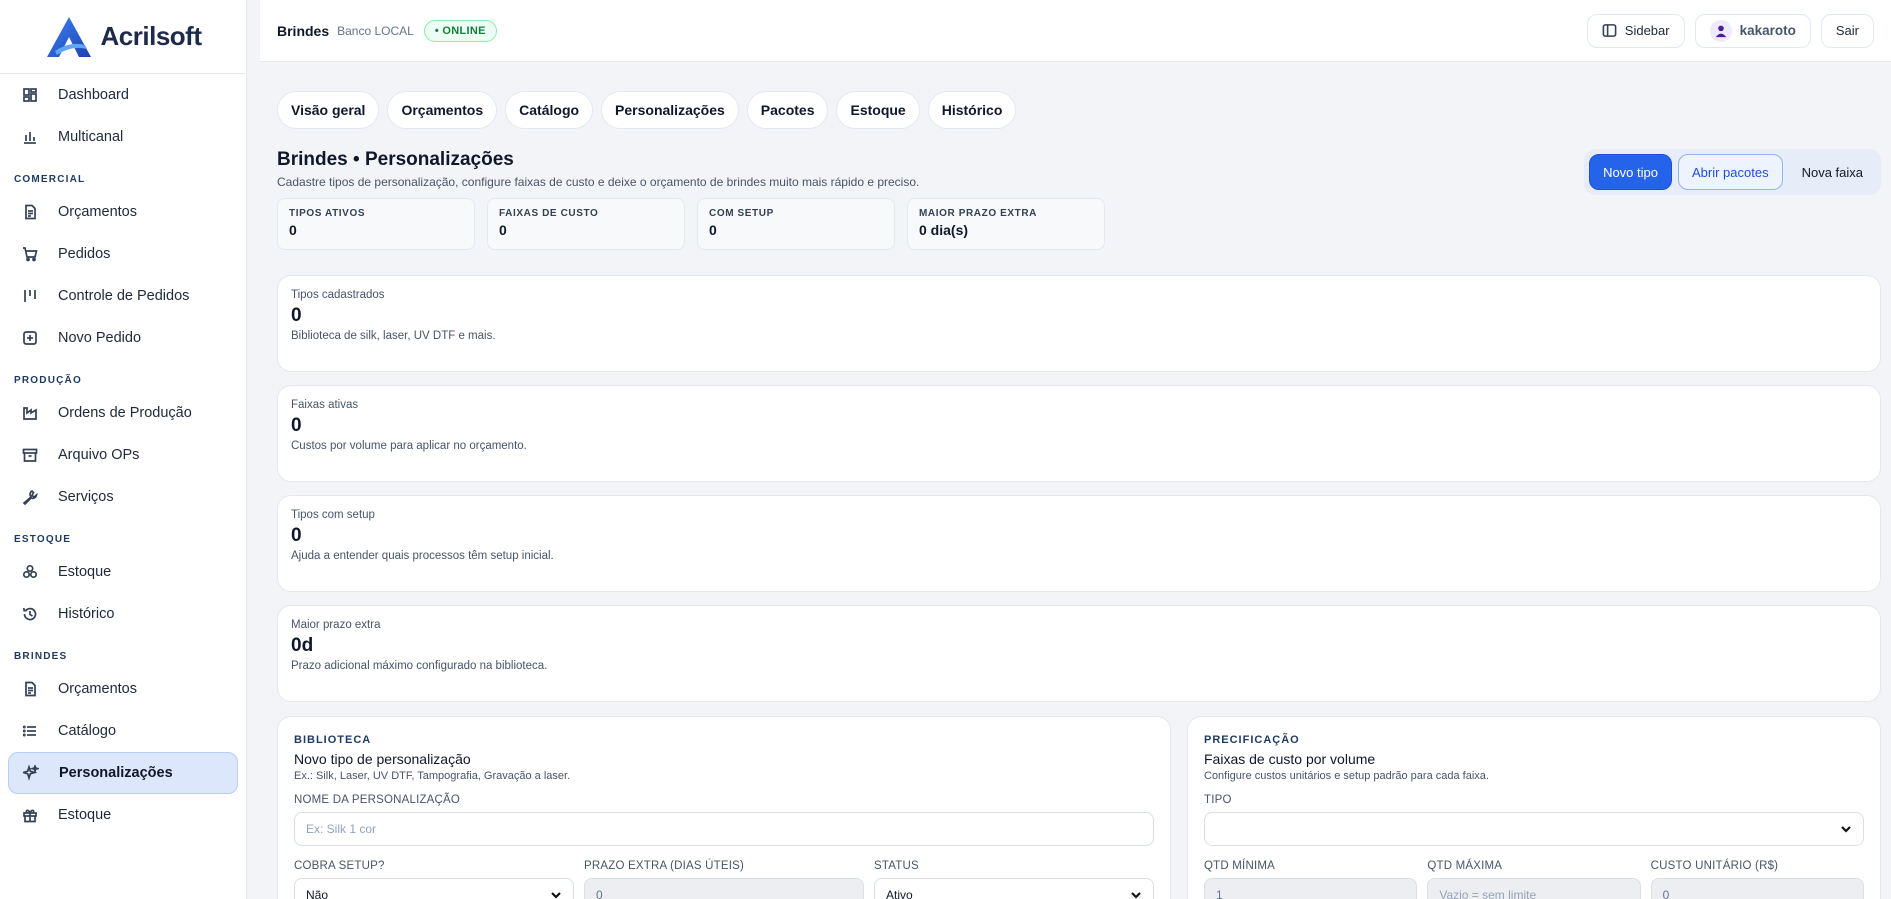  I want to click on new-range-button: Nova faixa, so click(1832, 172).